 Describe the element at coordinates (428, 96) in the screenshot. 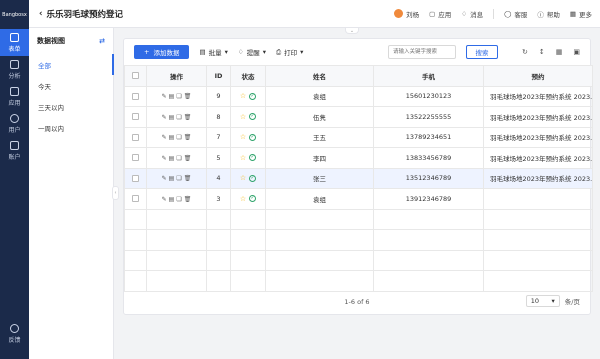

I see `cell-phone: 15601230123` at that location.